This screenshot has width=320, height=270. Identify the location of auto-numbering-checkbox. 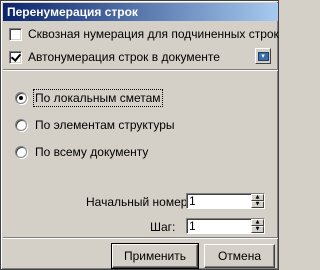
(15, 57).